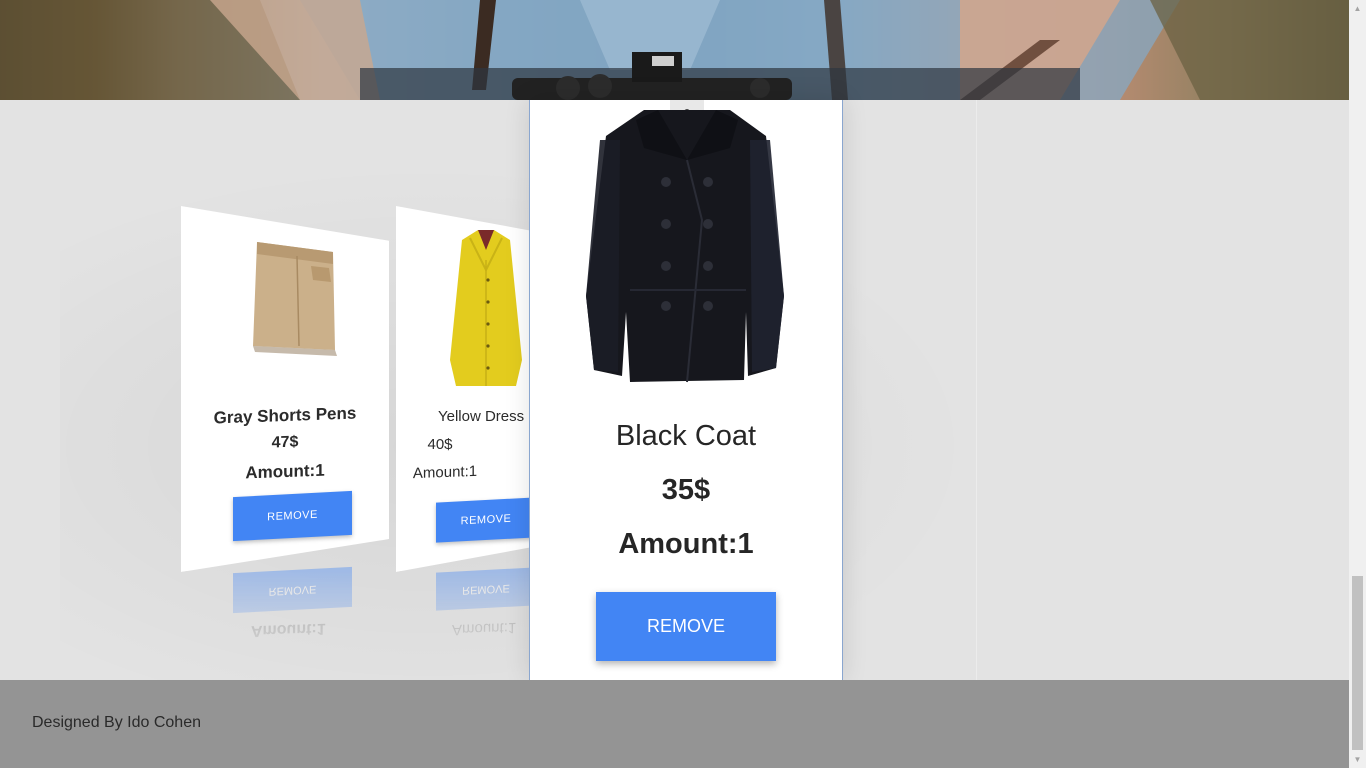  I want to click on item-price: 35$, so click(686, 490).